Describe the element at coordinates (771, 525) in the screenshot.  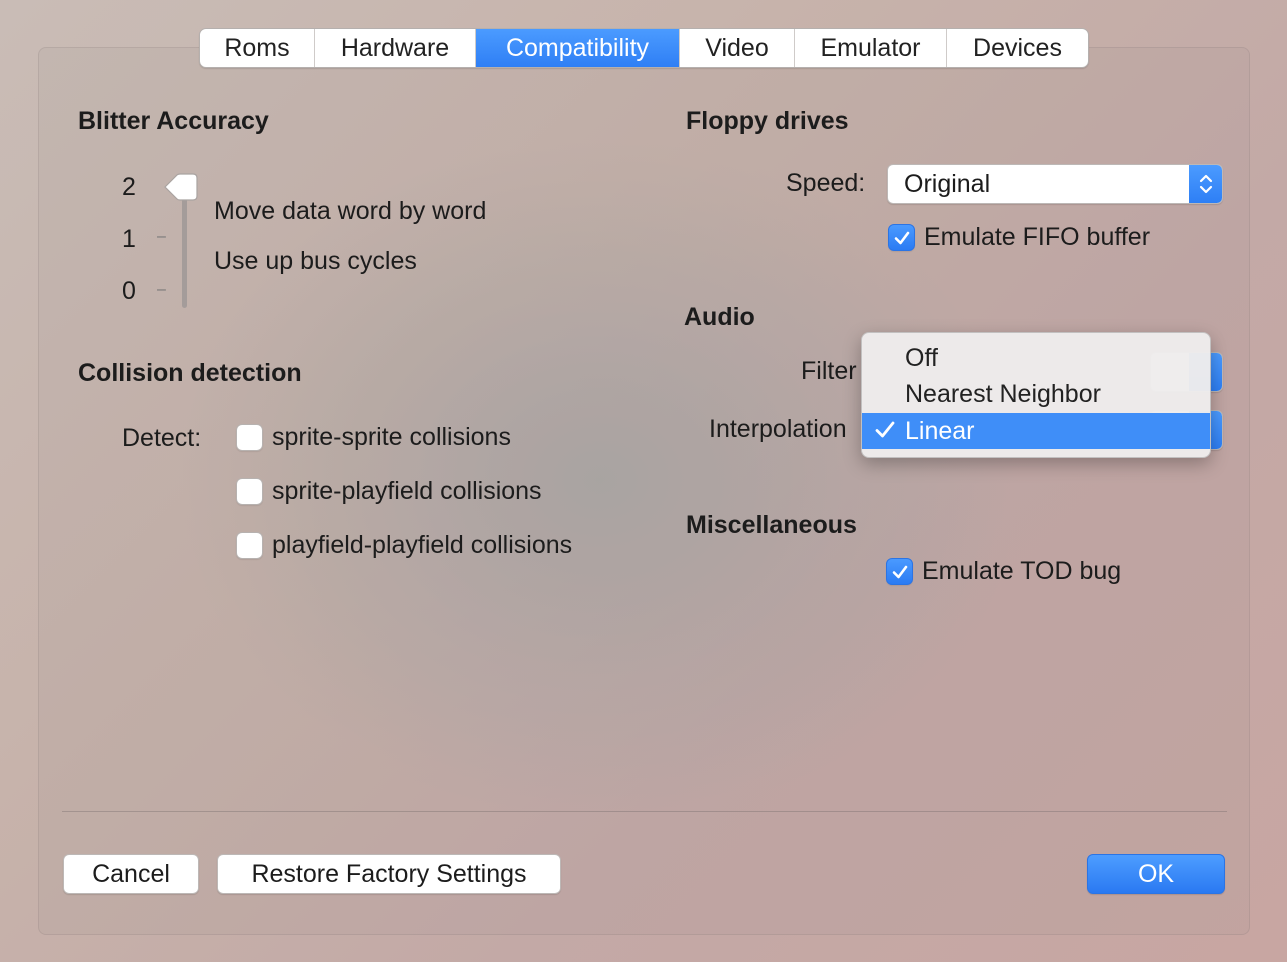
I see `miscellaneous-heading: Miscellaneous` at that location.